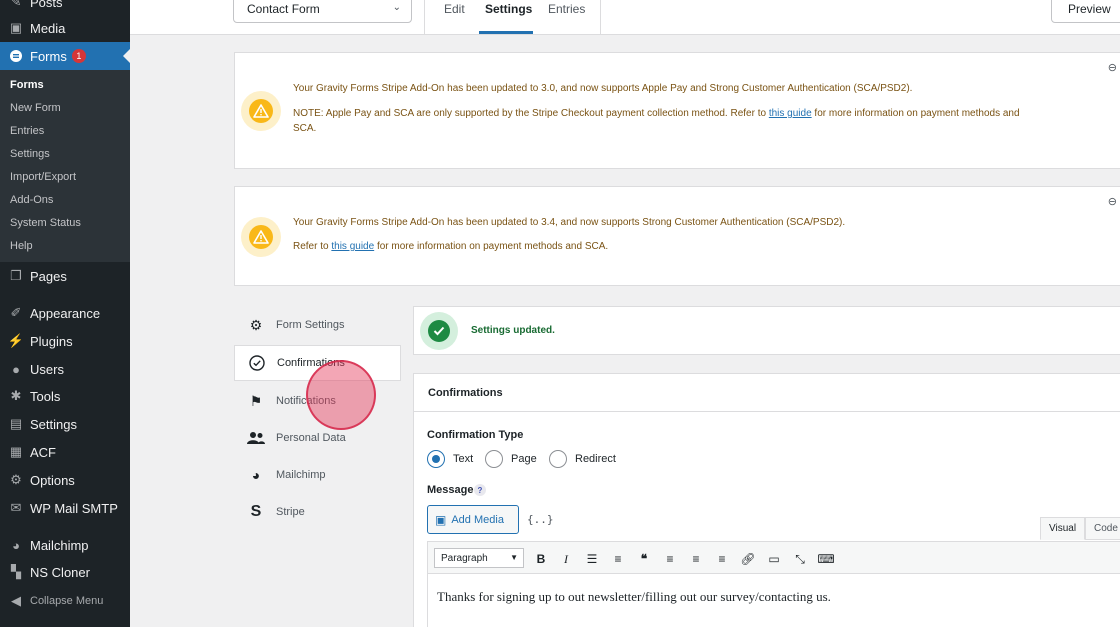 The height and width of the screenshot is (627, 1120). Describe the element at coordinates (16, 56) in the screenshot. I see `forms-icon` at that location.